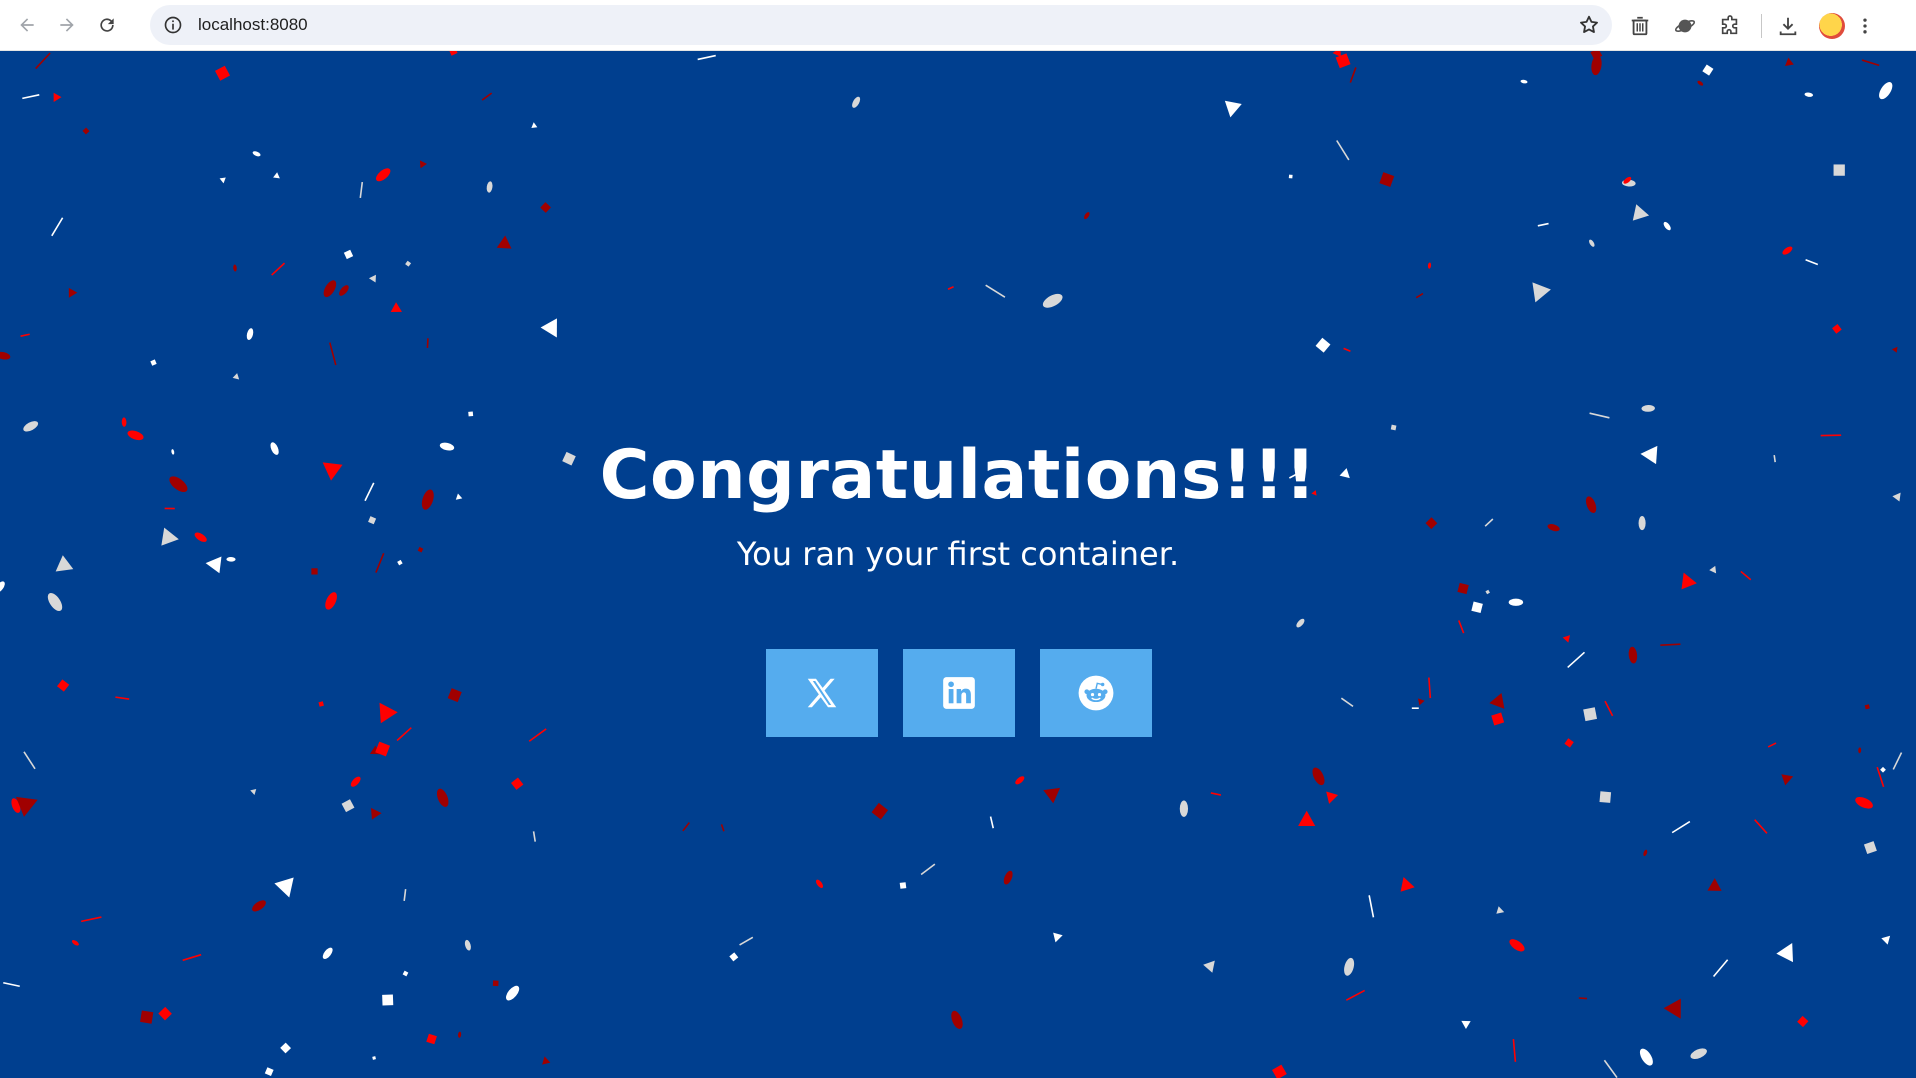 The image size is (1916, 1078). Describe the element at coordinates (958, 475) in the screenshot. I see `page-title: Congratulations!!!` at that location.